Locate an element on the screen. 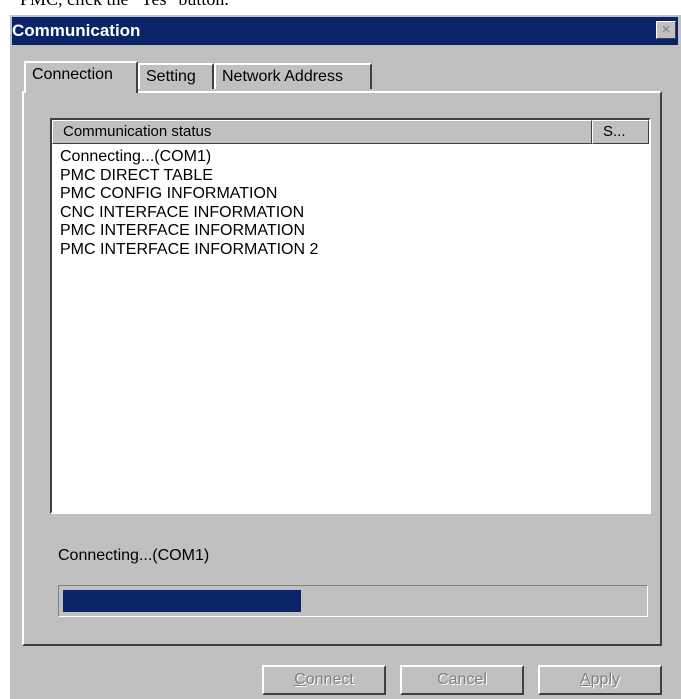 The image size is (681, 699). apply-label-rest: pply is located at coordinates (605, 679).